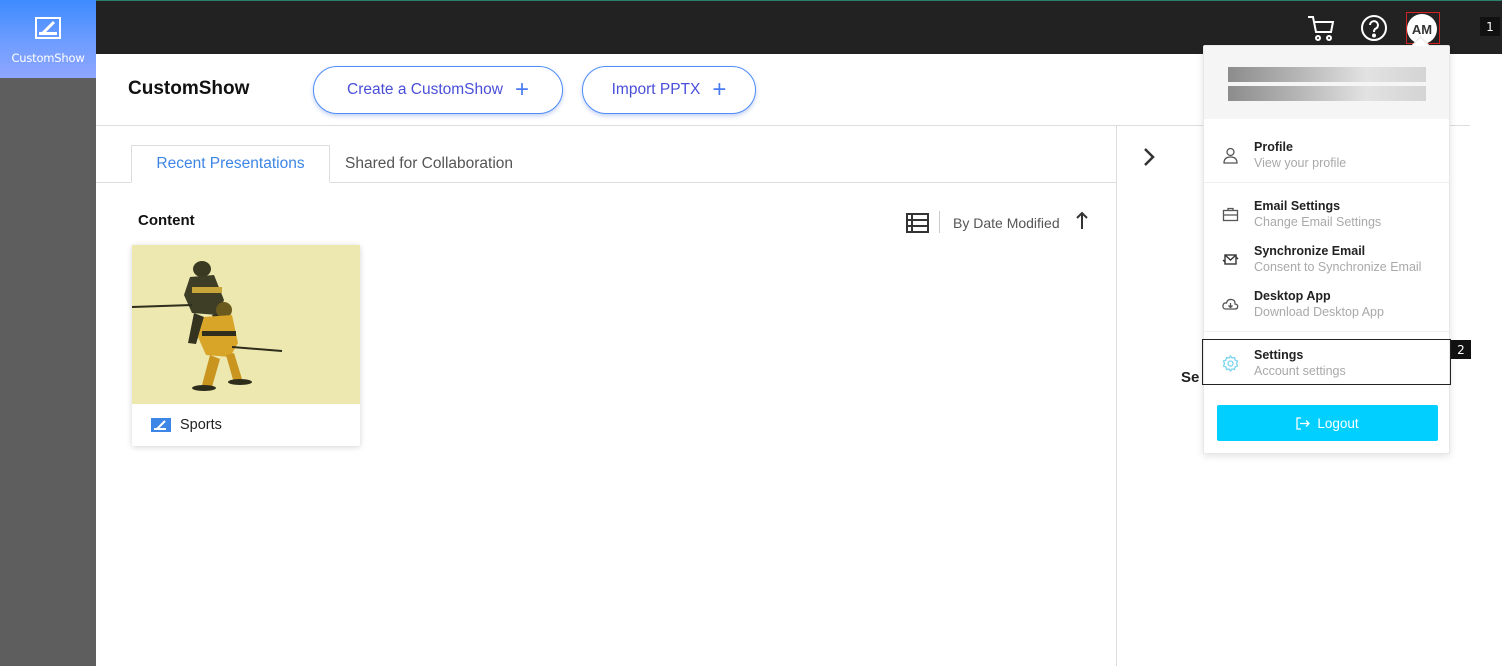 Image resolution: width=1502 pixels, height=666 pixels. I want to click on menu-item-title: Desktop App, so click(1292, 296).